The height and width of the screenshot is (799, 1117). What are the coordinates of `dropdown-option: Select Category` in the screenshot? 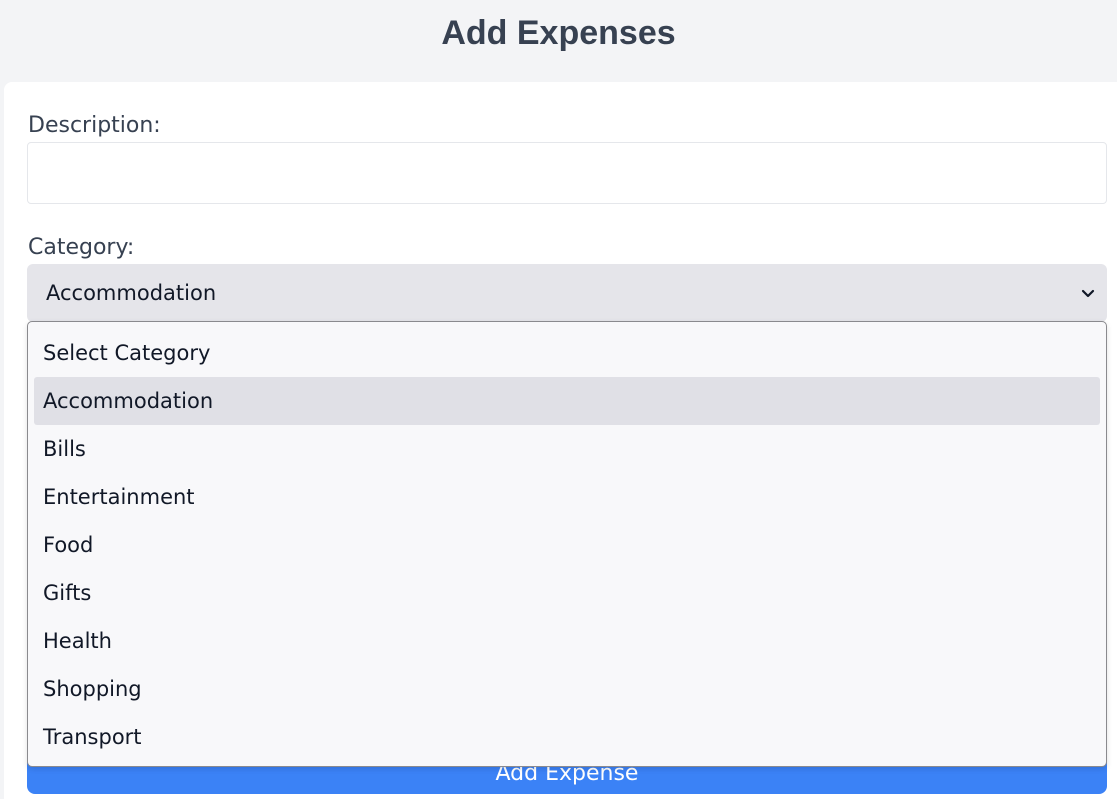 It's located at (567, 353).